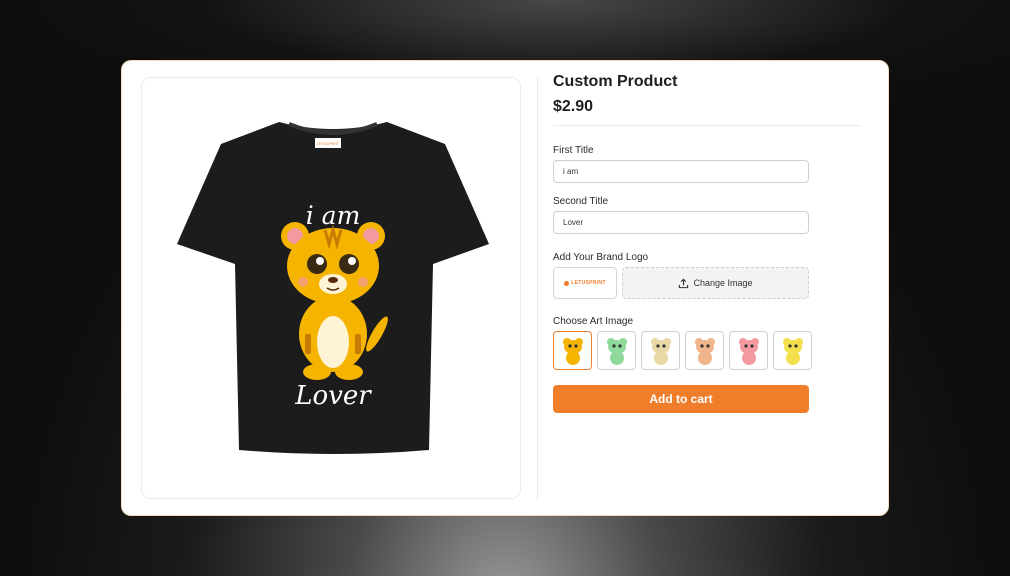  I want to click on art-option-tiger-yellow, so click(792, 350).